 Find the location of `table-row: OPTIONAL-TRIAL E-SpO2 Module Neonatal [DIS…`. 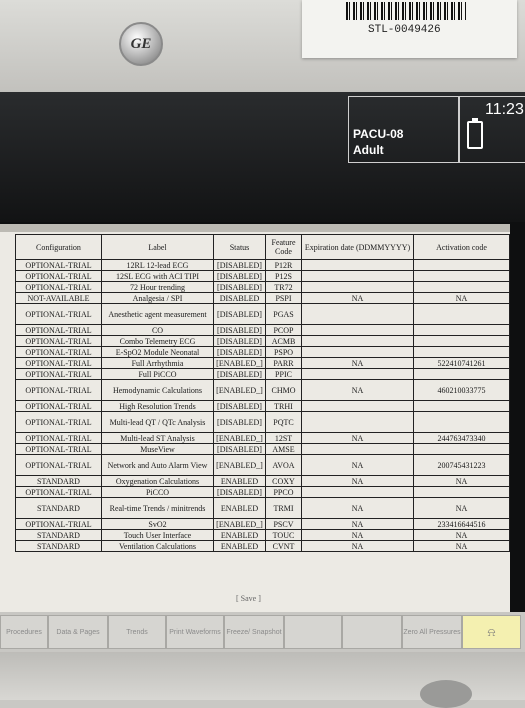

table-row: OPTIONAL-TRIAL E-SpO2 Module Neonatal [DIS… is located at coordinates (262, 352).